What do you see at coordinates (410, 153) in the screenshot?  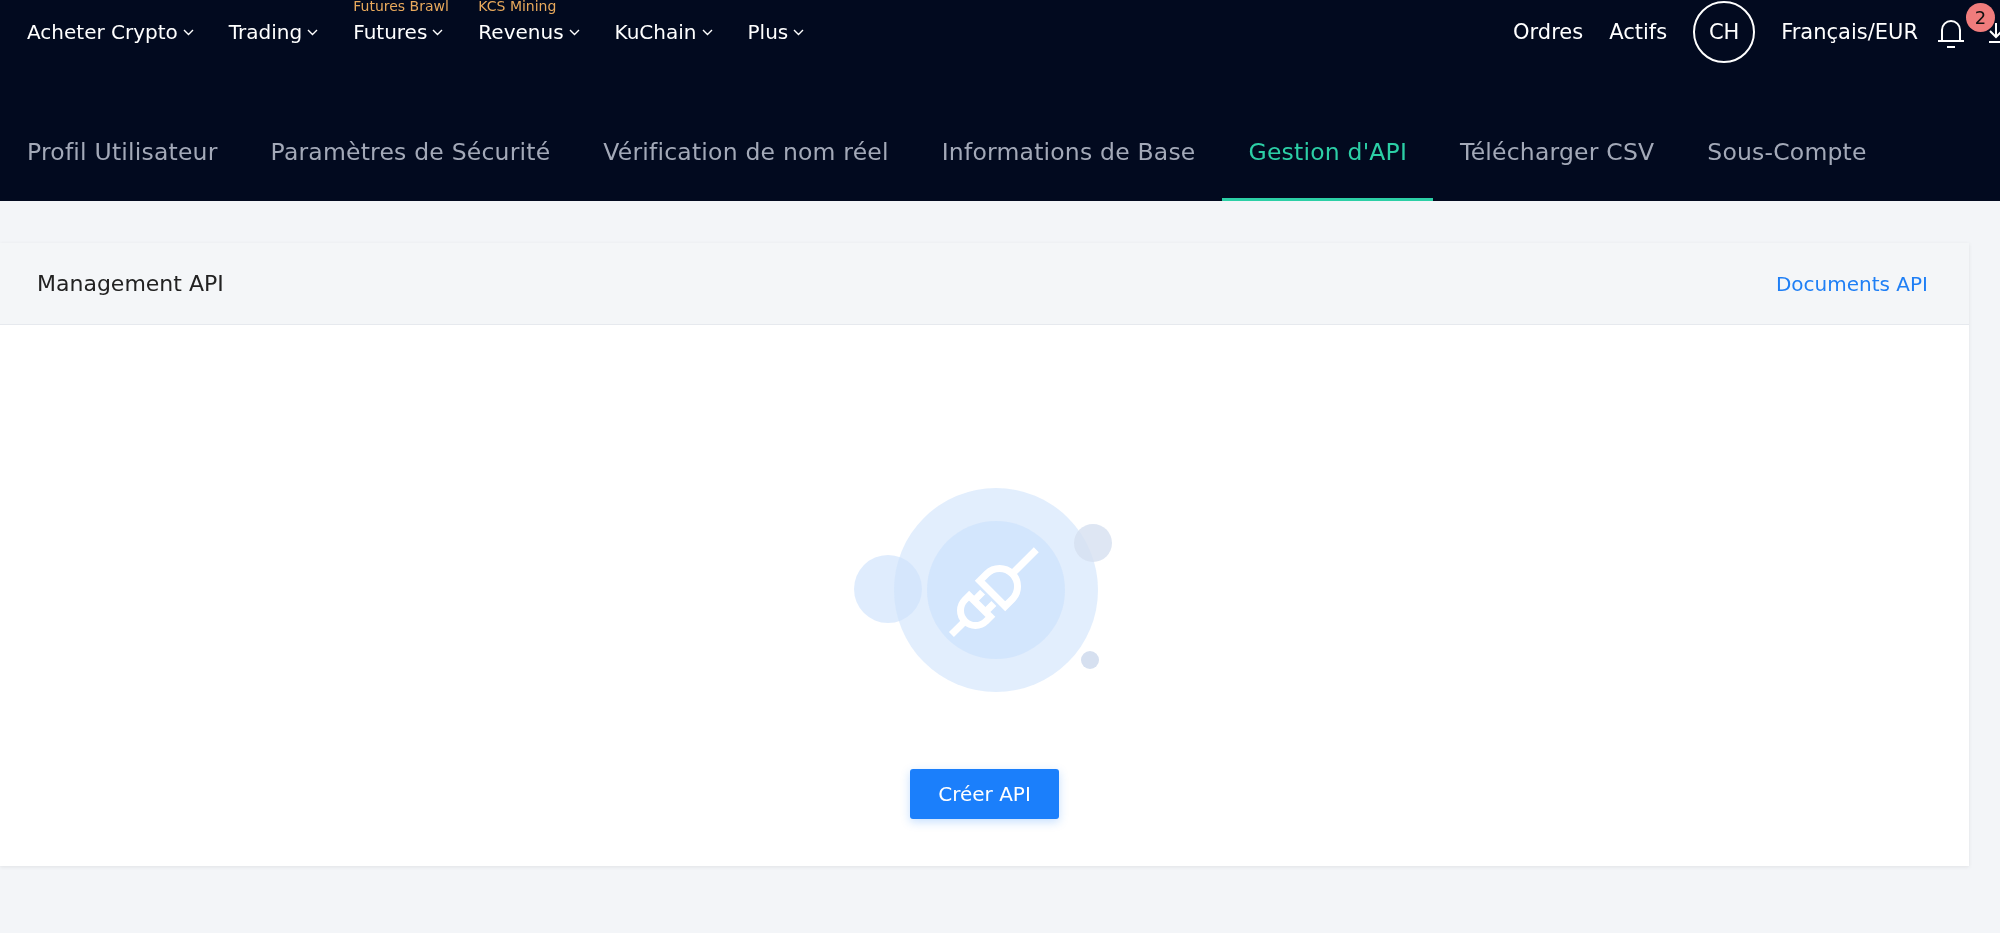 I see `settings-tab: Paramètres de Sécurité` at bounding box center [410, 153].